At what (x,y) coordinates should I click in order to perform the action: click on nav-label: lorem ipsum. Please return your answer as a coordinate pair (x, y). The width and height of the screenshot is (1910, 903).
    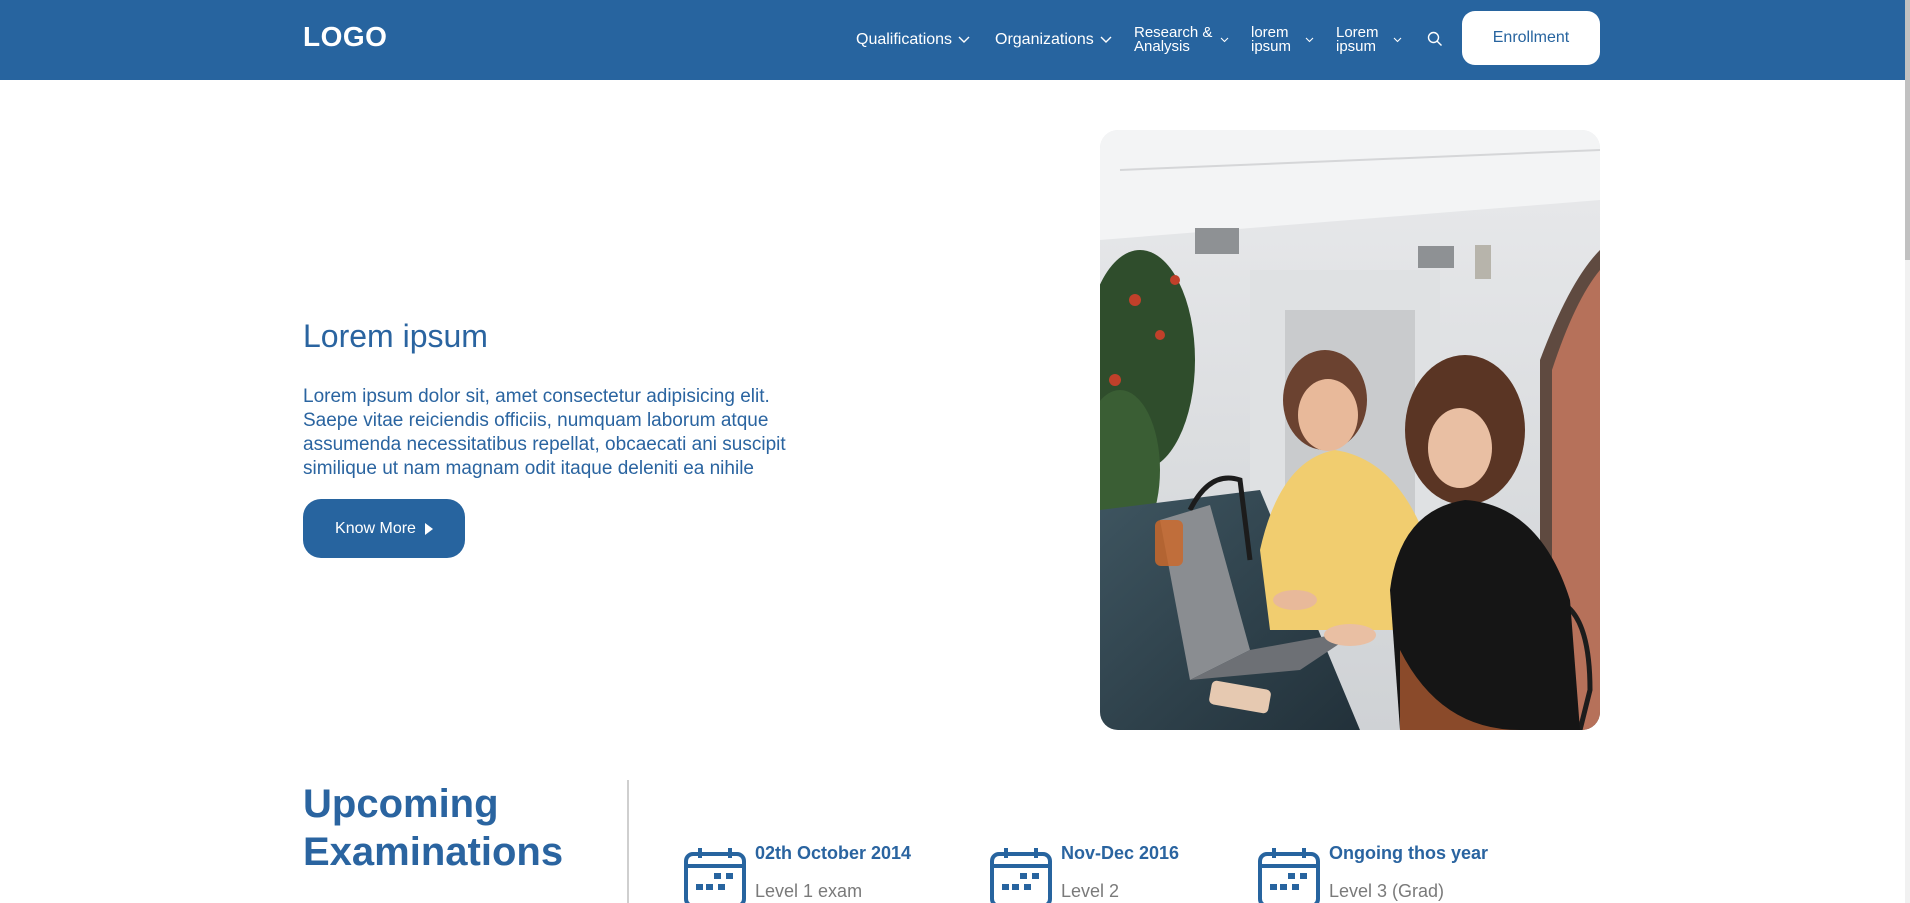
    Looking at the image, I should click on (1271, 40).